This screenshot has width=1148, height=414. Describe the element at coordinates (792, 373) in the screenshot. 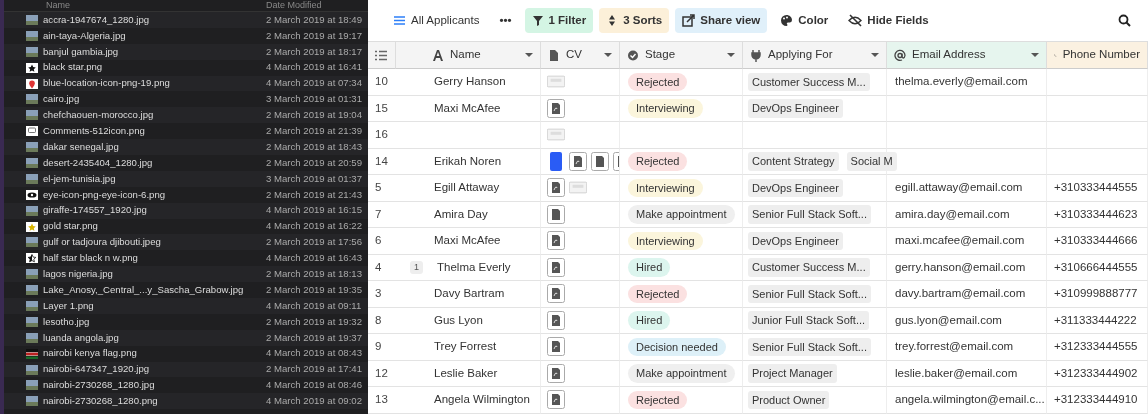

I see `job-tag: Project Manager` at that location.